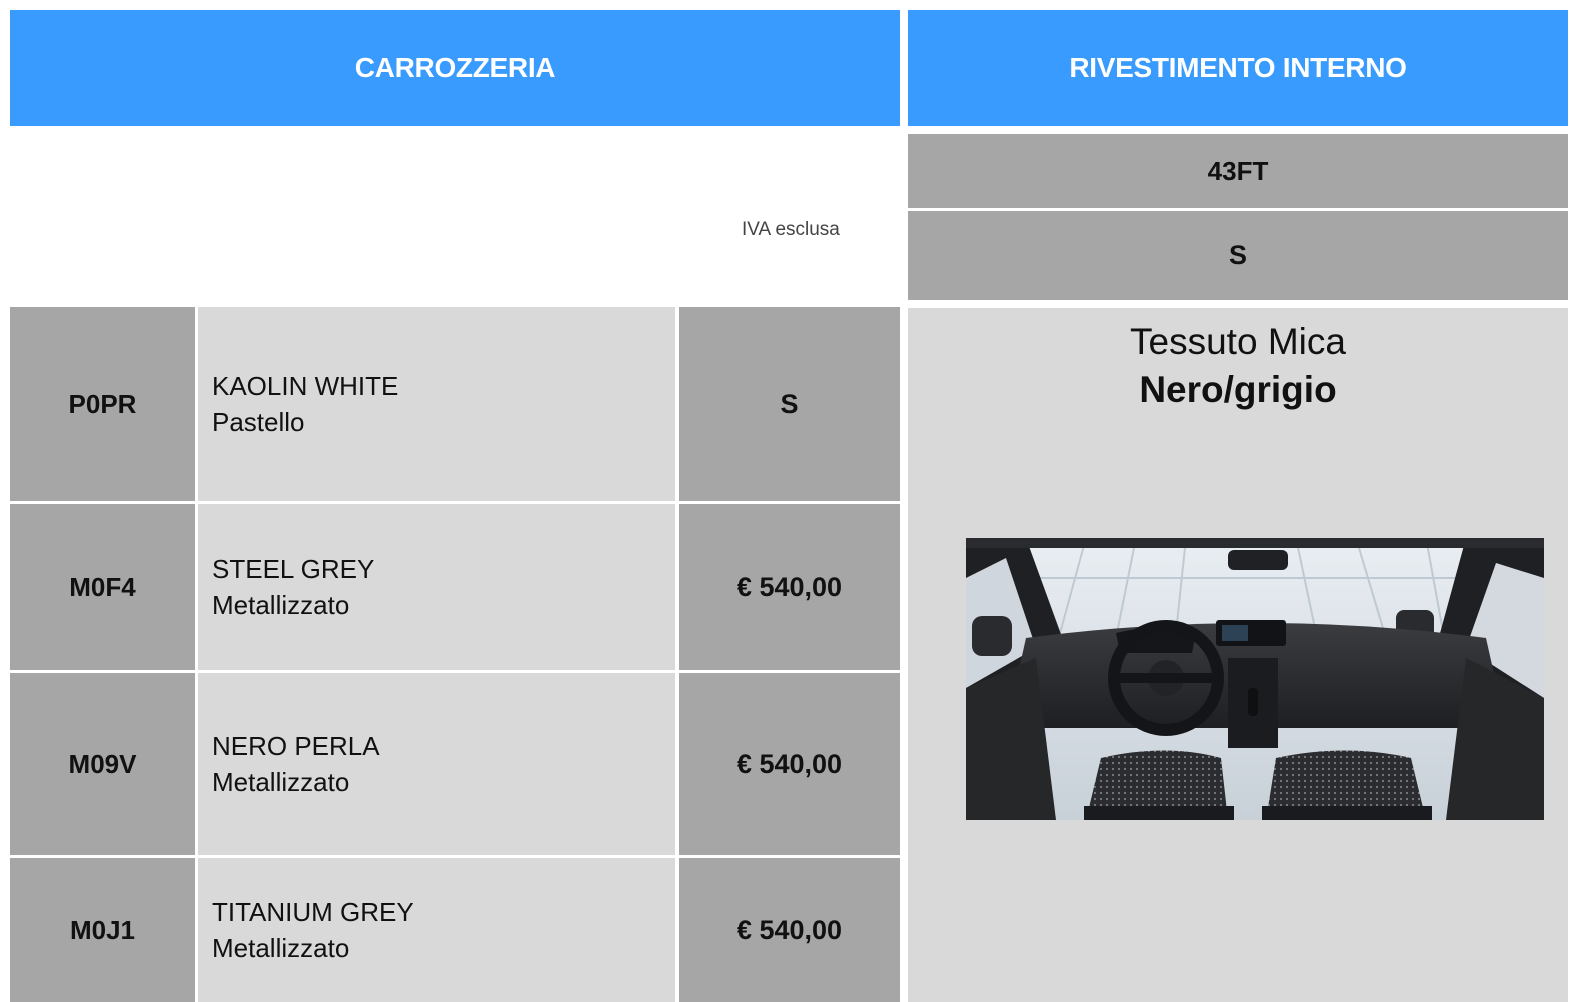 Image resolution: width=1587 pixels, height=1002 pixels. What do you see at coordinates (258, 422) in the screenshot?
I see `color-finish: Pastello` at bounding box center [258, 422].